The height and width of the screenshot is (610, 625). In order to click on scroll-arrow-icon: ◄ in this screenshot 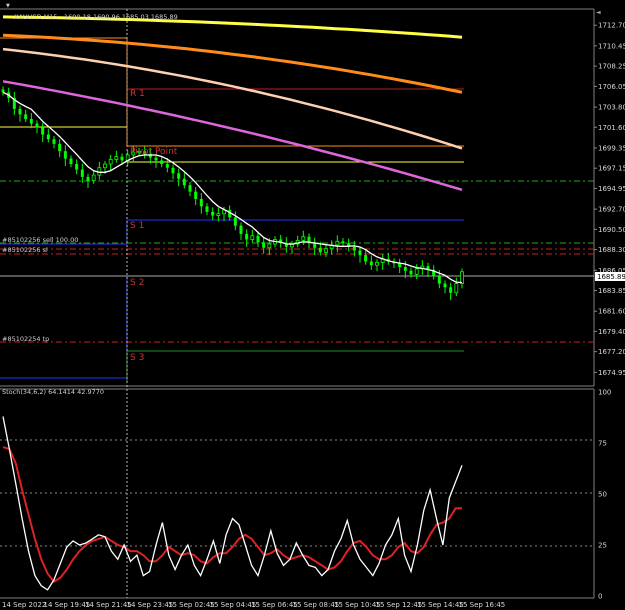, I will do `click(598, 12)`.